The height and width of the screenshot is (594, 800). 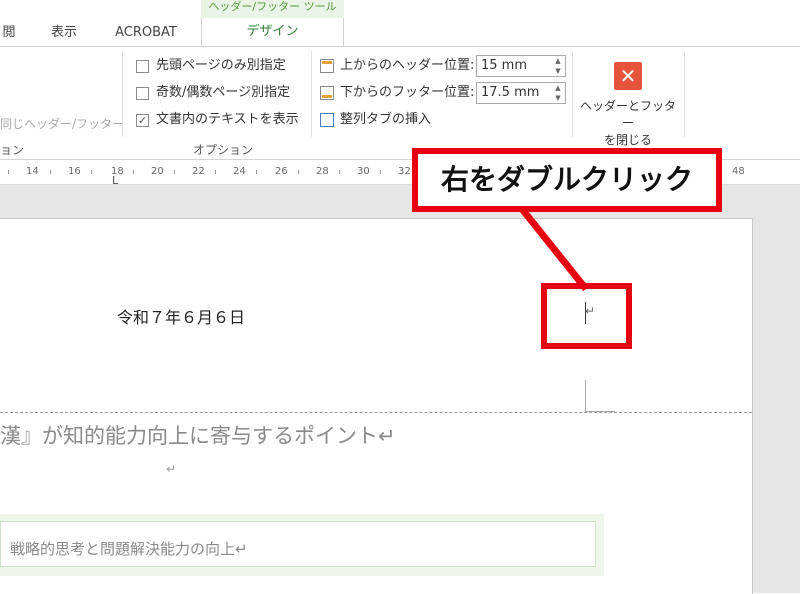 I want to click on instruction-callout: 右をダブルクリック, so click(x=567, y=180).